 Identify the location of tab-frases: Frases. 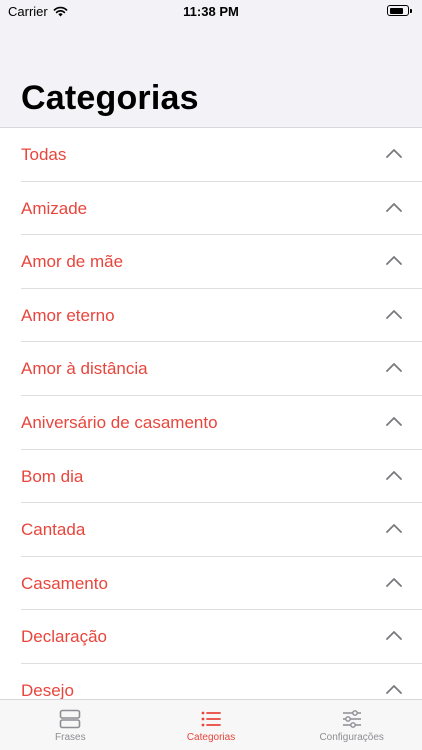
(70, 725).